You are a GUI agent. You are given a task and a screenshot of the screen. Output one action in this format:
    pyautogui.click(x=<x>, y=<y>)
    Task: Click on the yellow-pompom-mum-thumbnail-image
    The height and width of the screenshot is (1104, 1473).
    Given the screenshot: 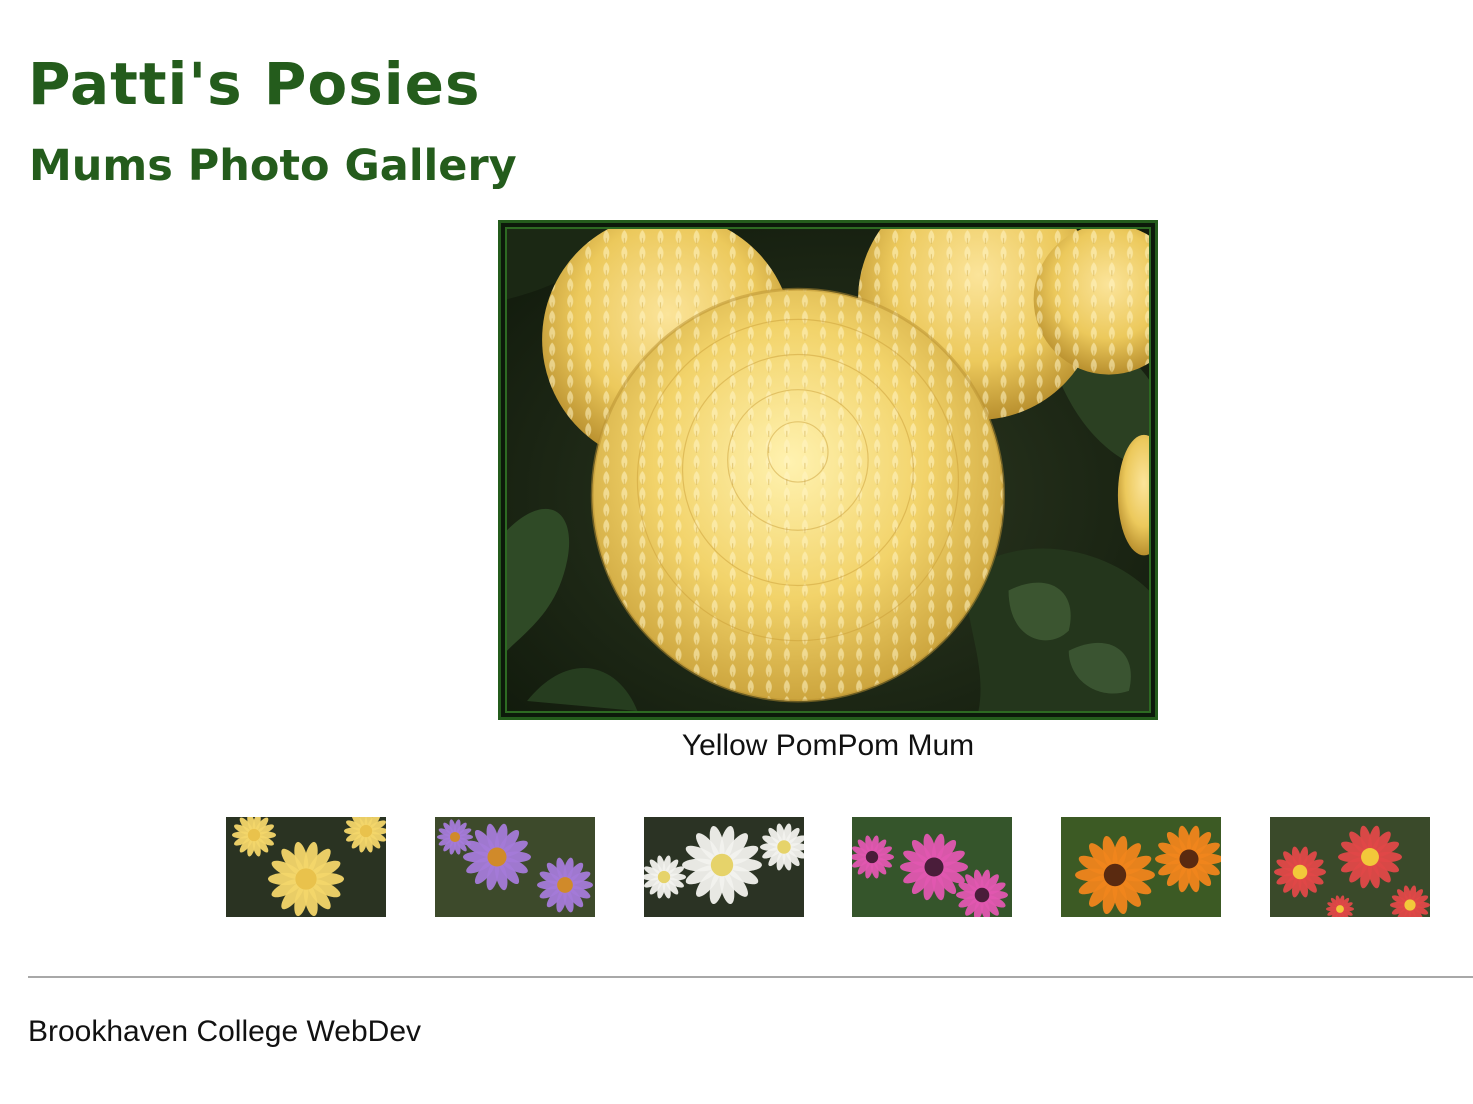 What is the action you would take?
    pyautogui.click(x=306, y=867)
    